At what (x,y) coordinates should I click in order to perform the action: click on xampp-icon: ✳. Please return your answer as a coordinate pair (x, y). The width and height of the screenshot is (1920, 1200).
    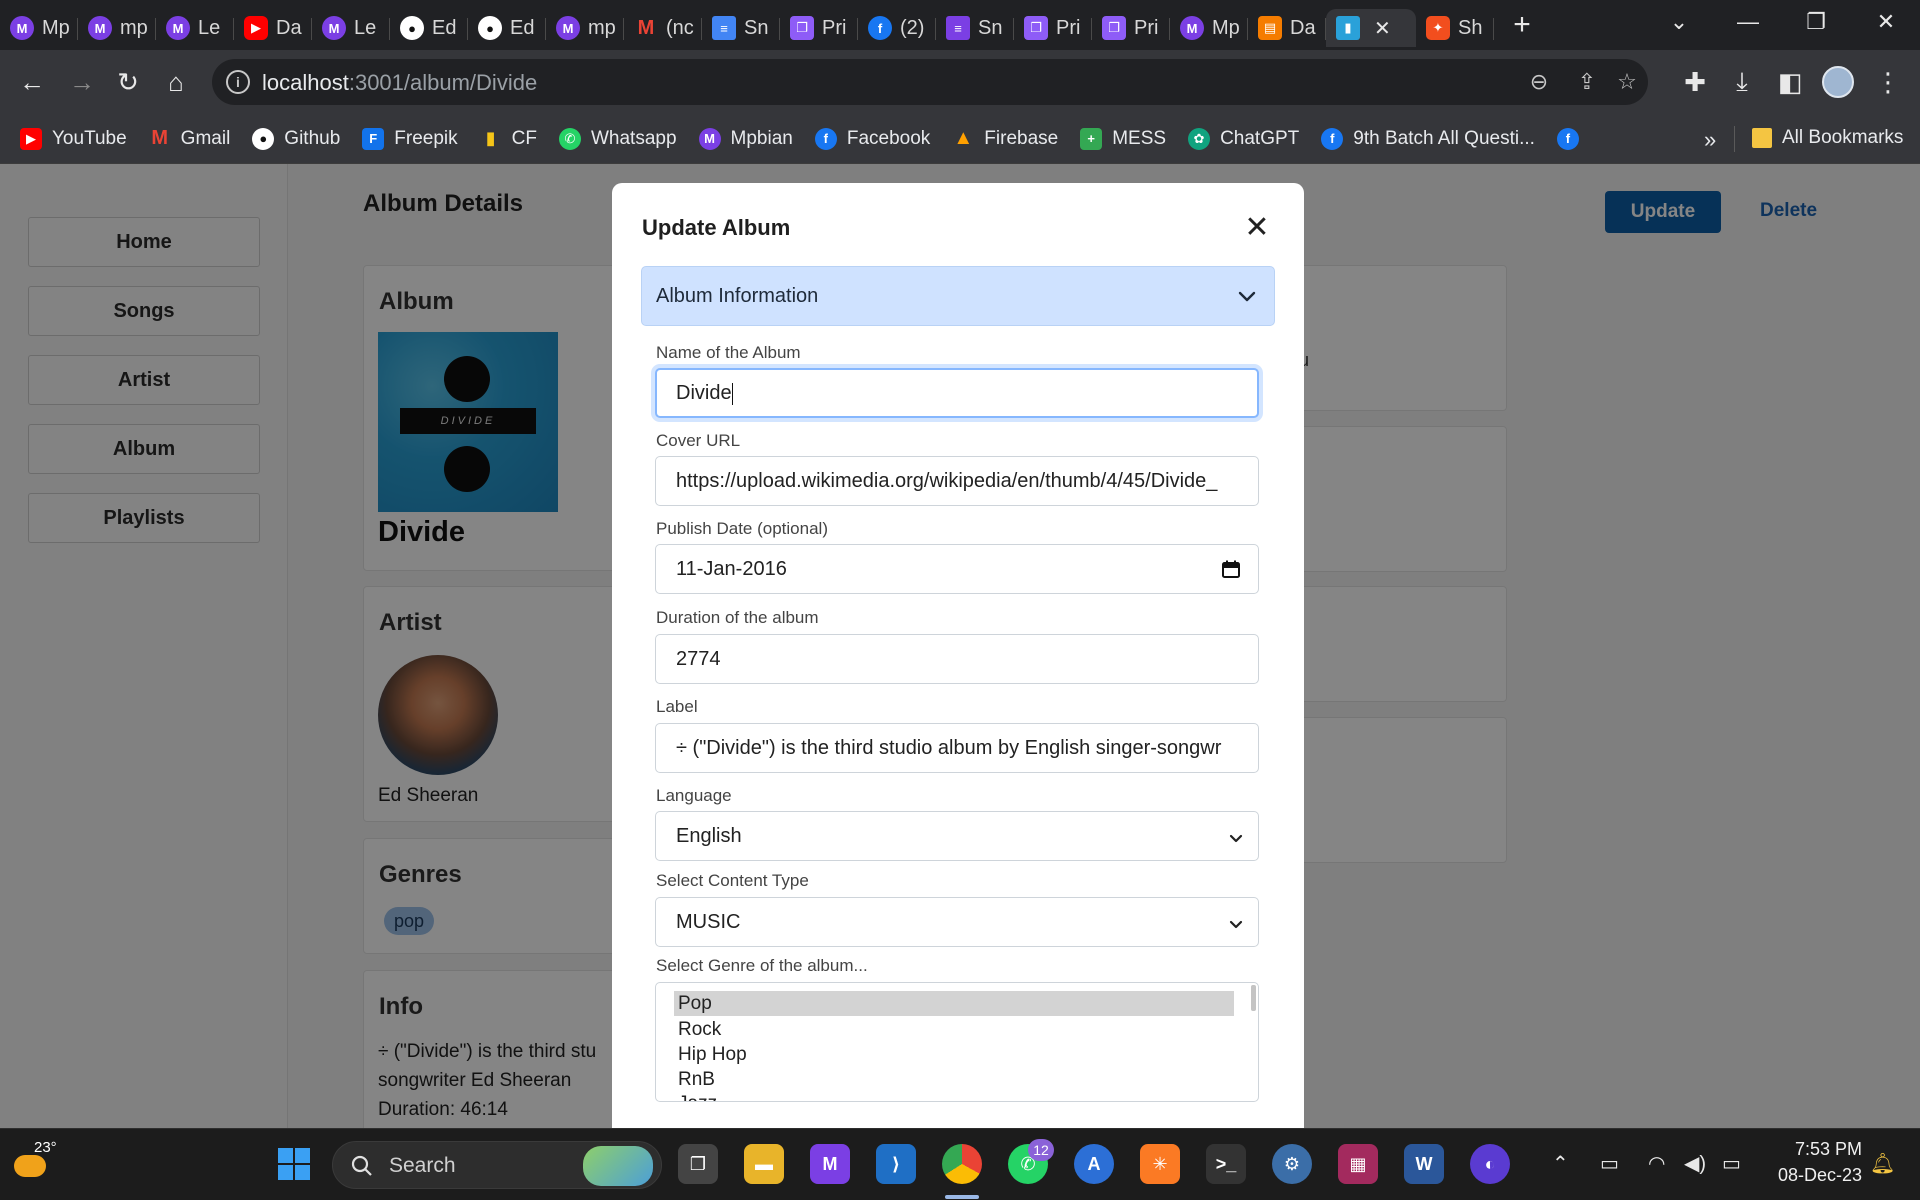
    Looking at the image, I should click on (1160, 1164).